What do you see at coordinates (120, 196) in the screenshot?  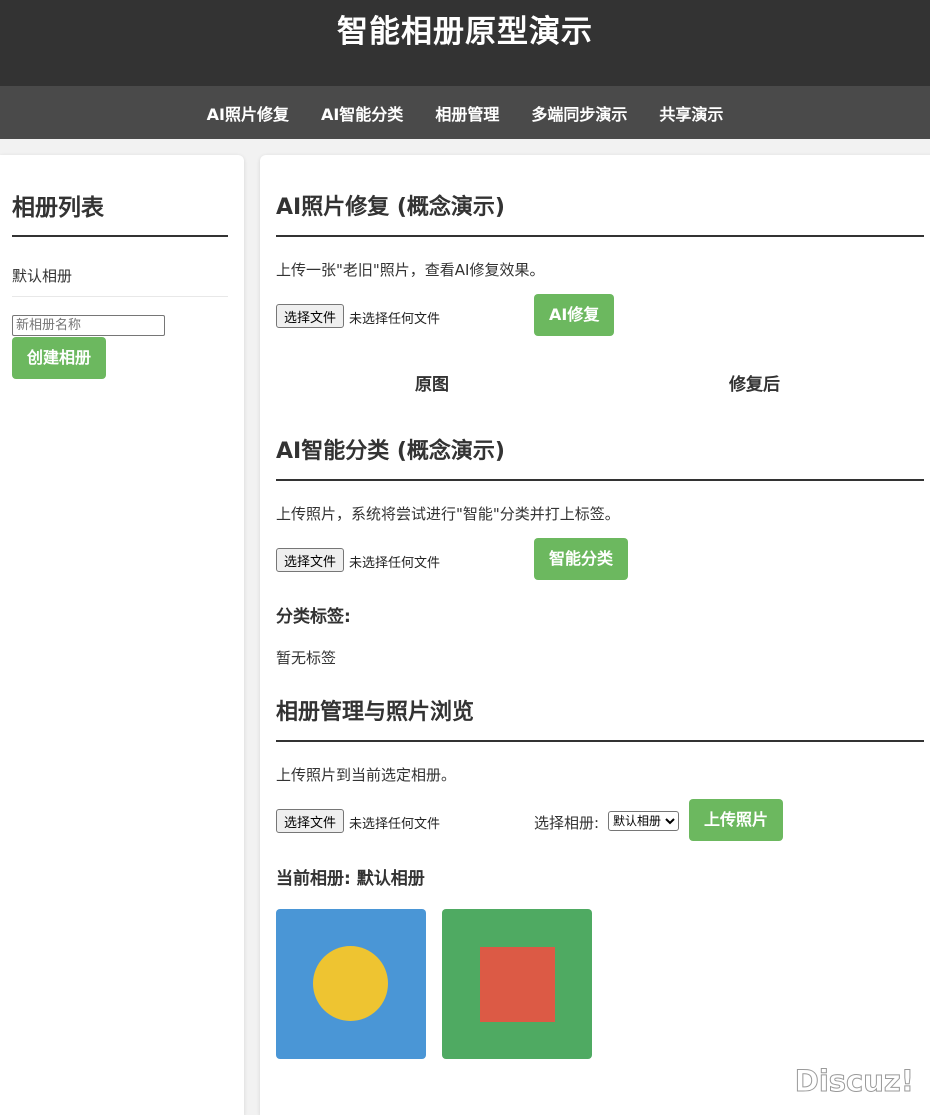 I see `sidebar-title: 相册列表` at bounding box center [120, 196].